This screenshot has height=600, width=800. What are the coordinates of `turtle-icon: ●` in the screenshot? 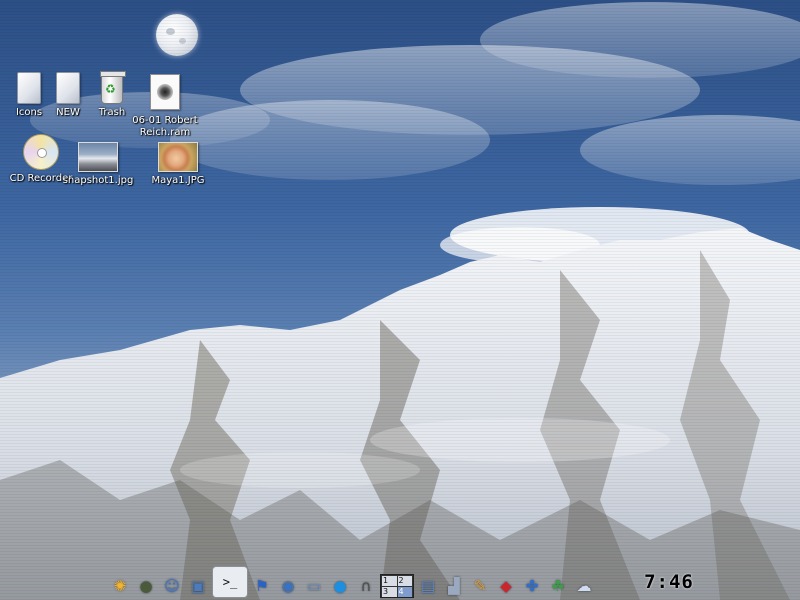 It's located at (146, 586).